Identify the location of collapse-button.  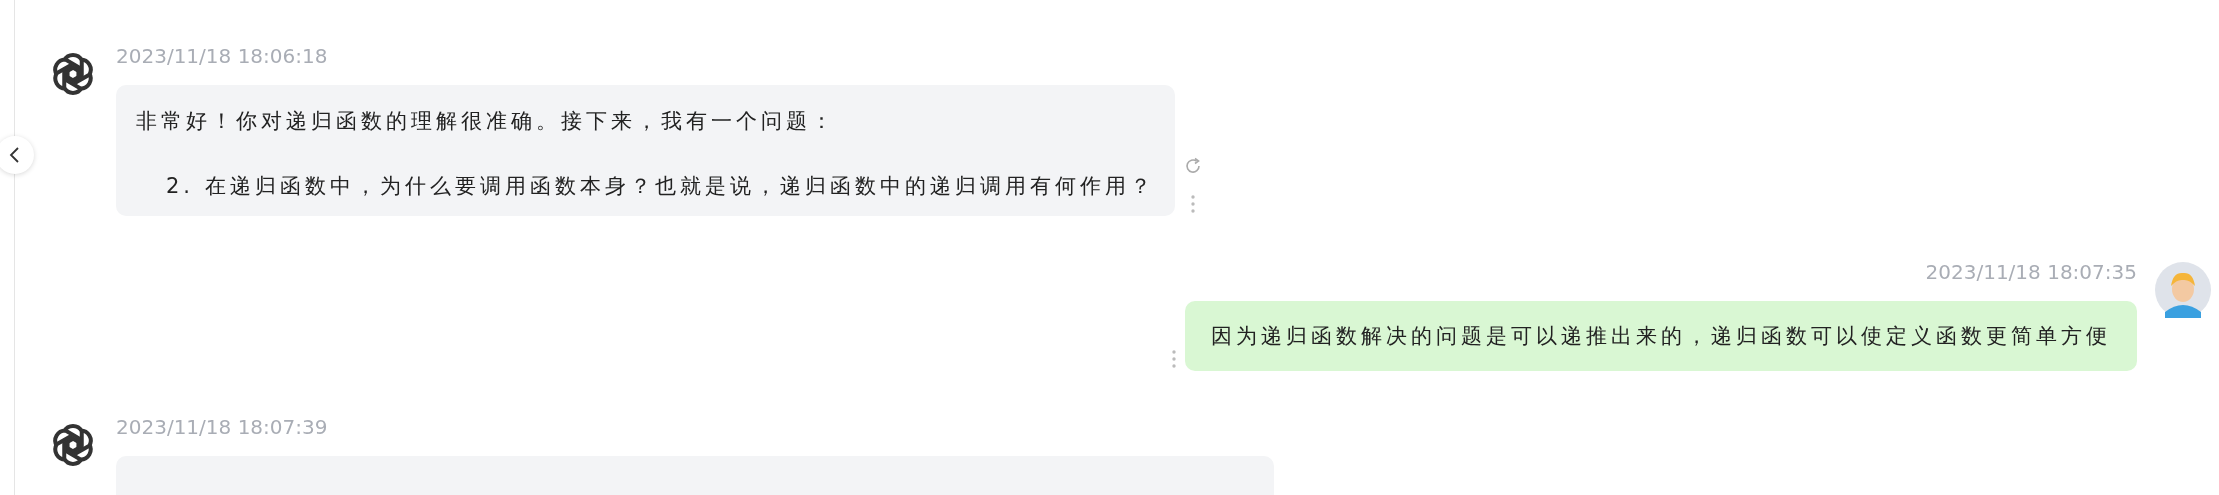
(17, 155).